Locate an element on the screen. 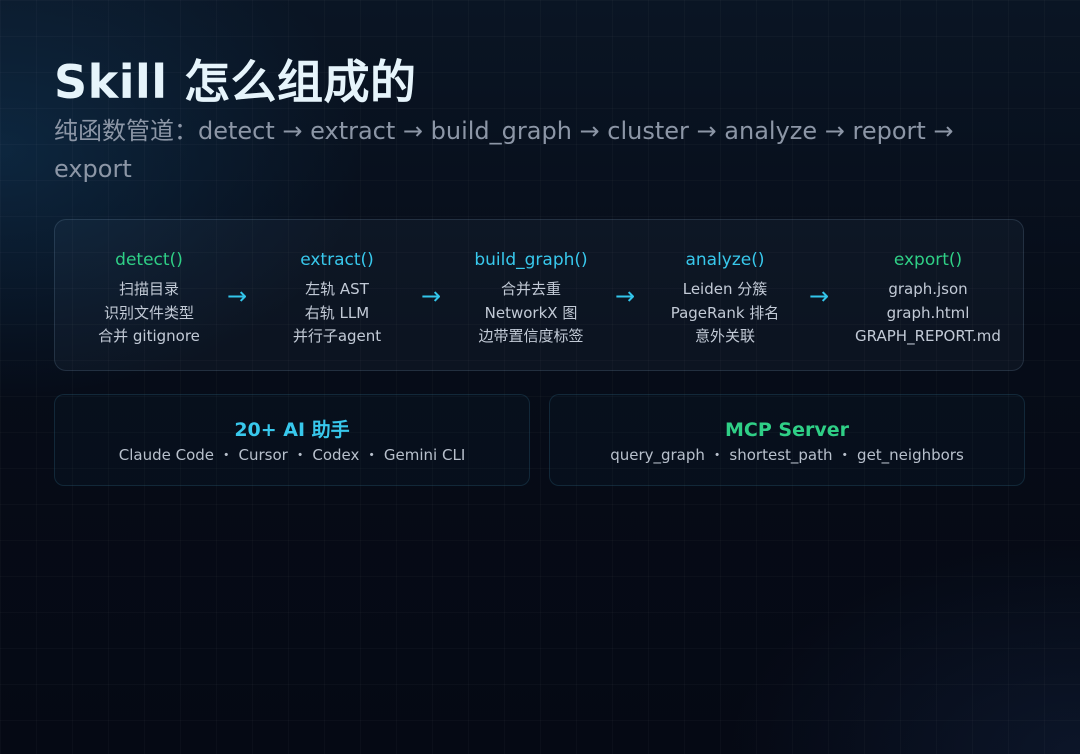 This screenshot has height=754, width=1080. page-title: Skill 怎么组成的 is located at coordinates (235, 82).